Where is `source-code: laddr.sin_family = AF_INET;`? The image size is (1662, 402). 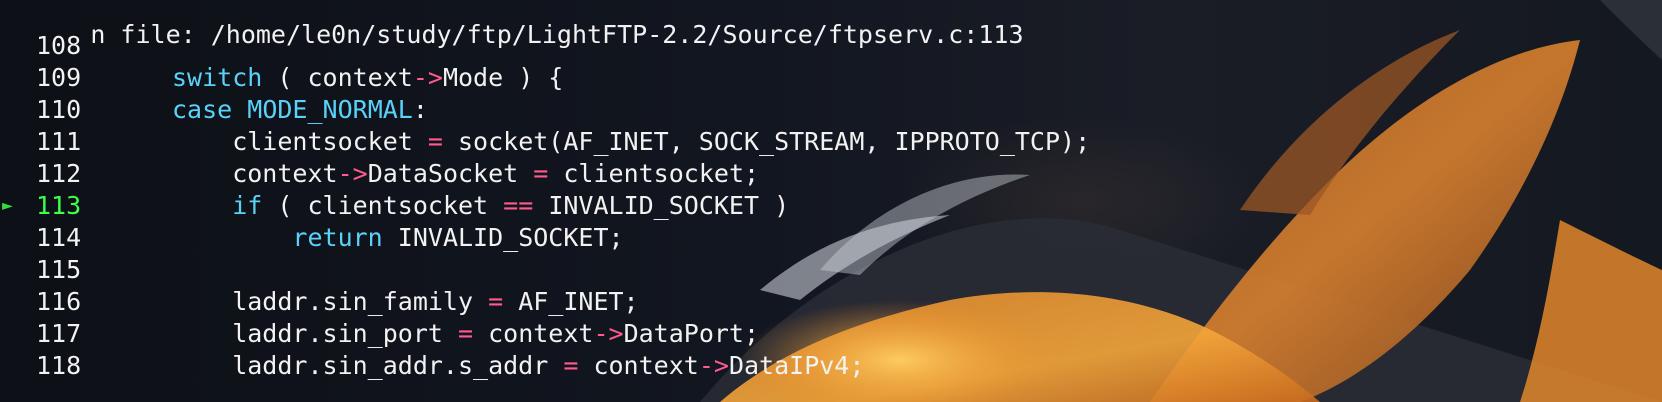
source-code: laddr.sin_family = AF_INET; is located at coordinates (405, 302).